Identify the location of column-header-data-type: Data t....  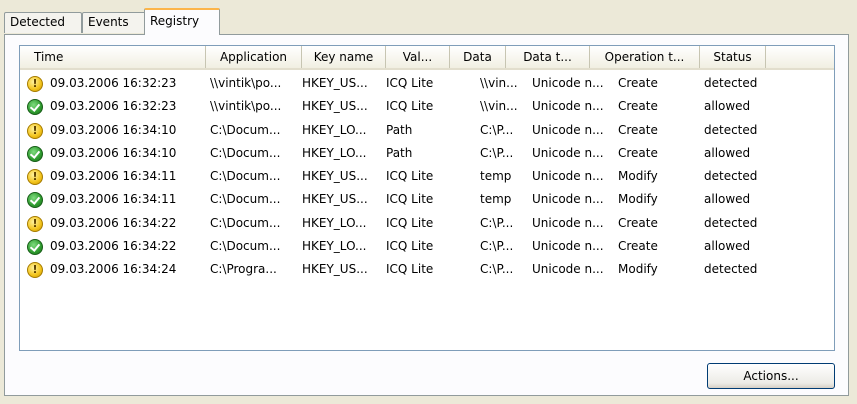
(548, 57).